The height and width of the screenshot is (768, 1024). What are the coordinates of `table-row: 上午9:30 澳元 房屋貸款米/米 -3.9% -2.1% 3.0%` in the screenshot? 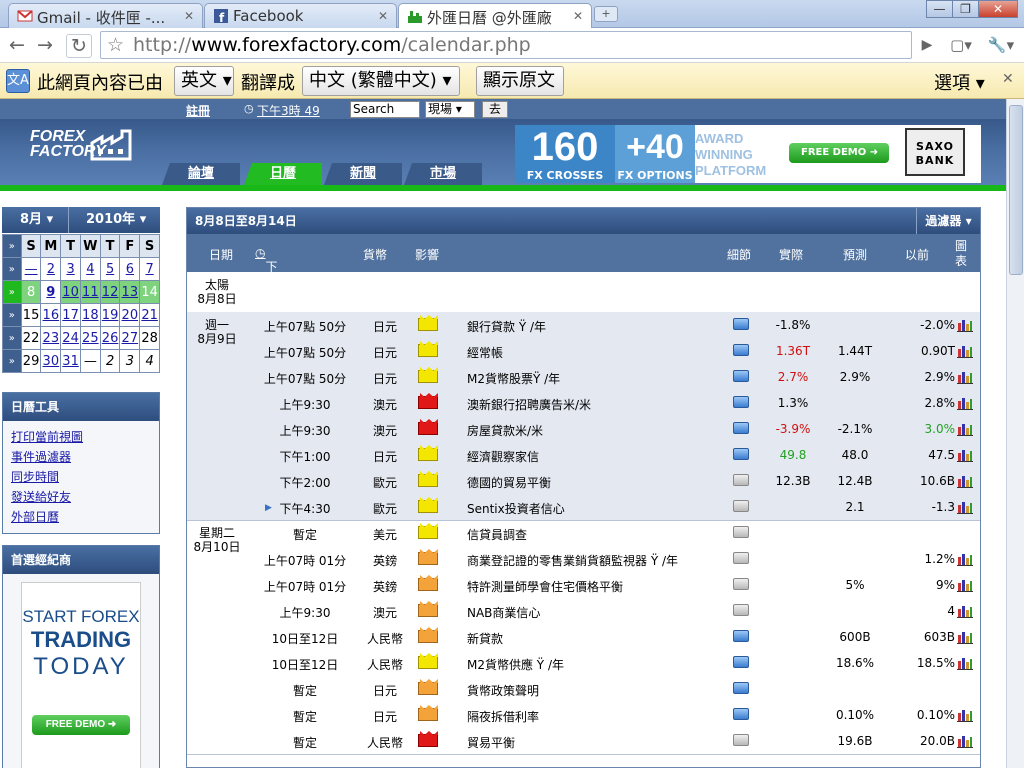 It's located at (583, 429).